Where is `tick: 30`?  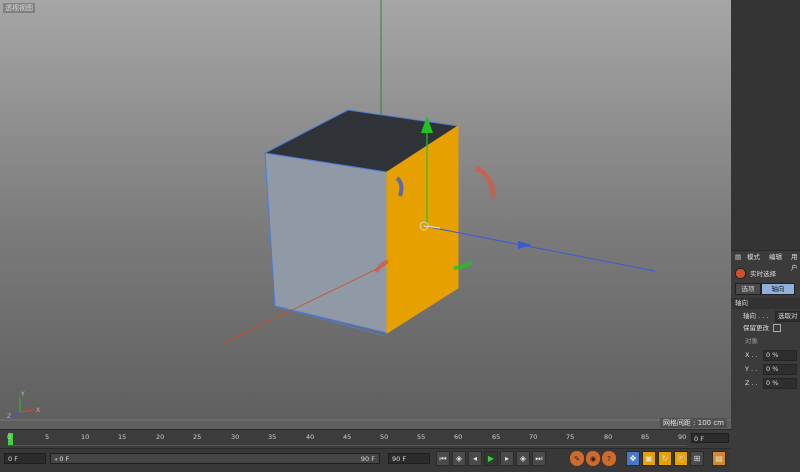 tick: 30 is located at coordinates (235, 437).